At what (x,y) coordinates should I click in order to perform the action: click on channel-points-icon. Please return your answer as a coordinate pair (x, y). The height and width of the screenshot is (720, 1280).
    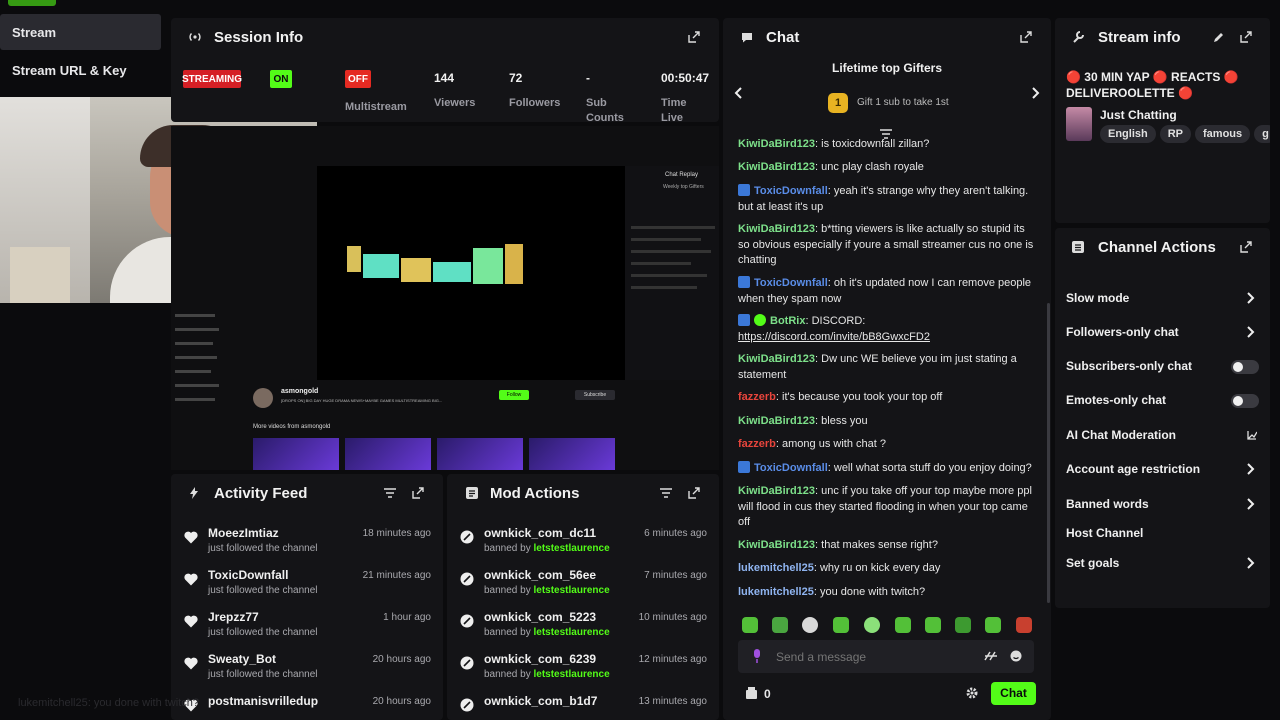
    Looking at the image, I should click on (751, 693).